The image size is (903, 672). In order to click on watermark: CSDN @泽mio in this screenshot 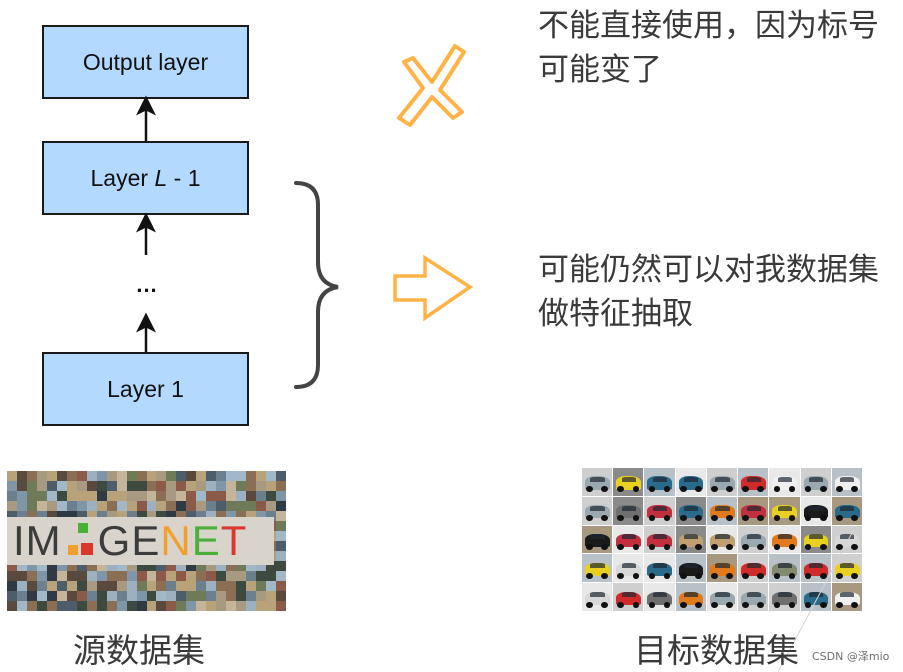, I will do `click(851, 656)`.